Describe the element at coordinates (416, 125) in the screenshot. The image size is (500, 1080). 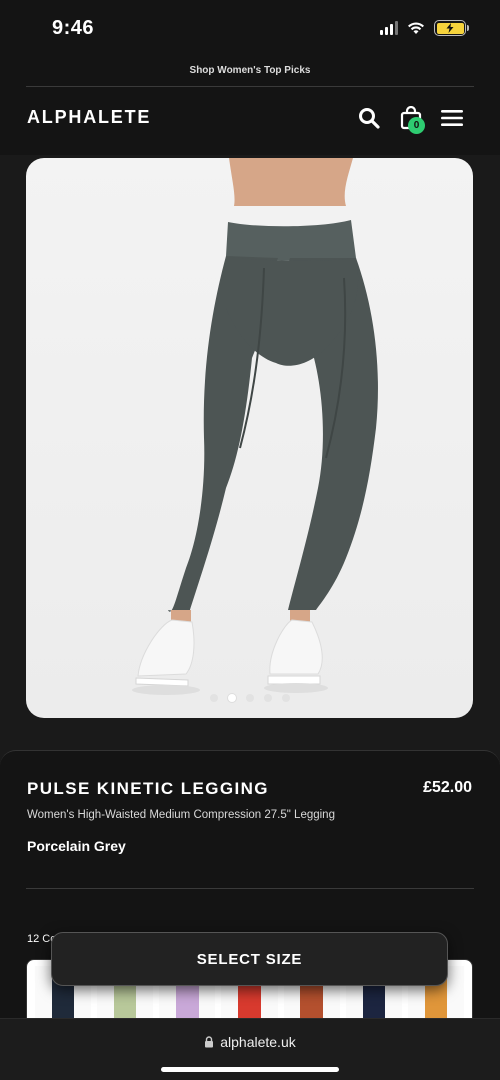
I see `cart-count-badge: 0` at that location.